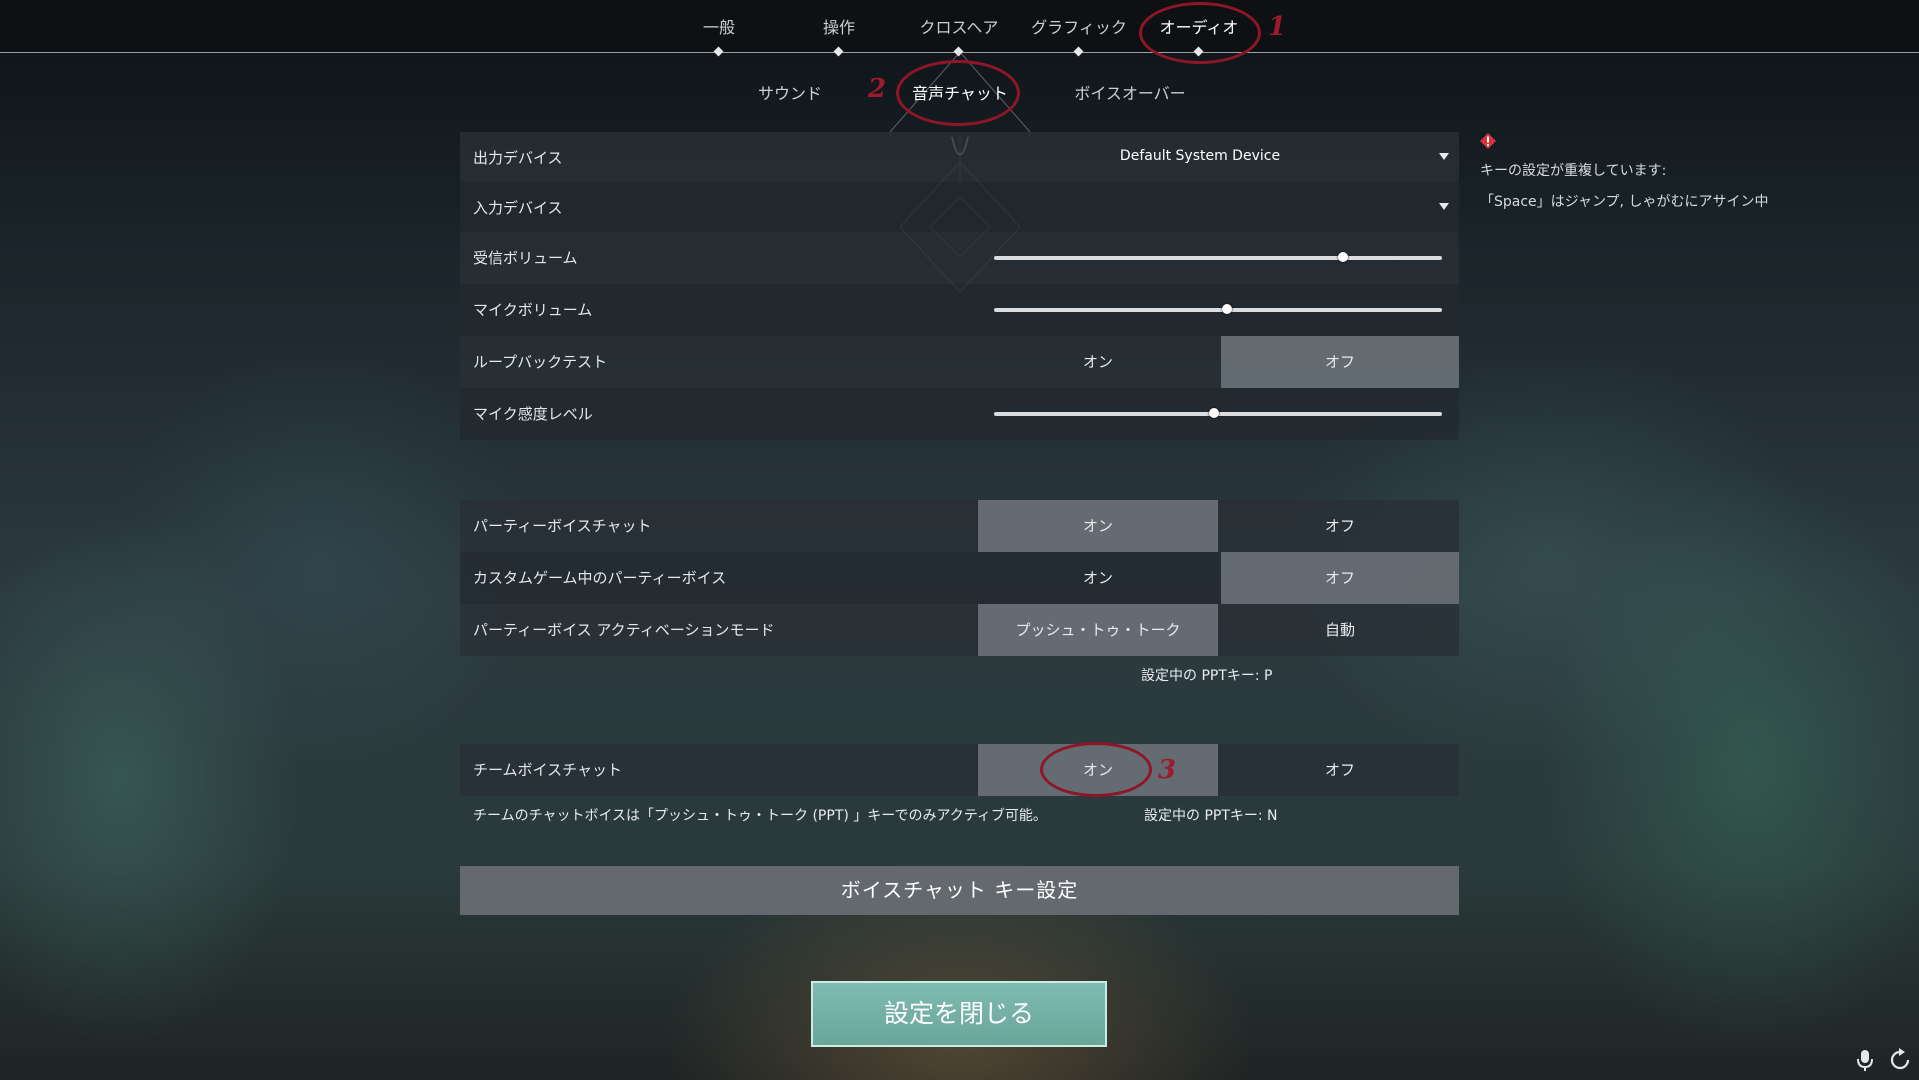 Image resolution: width=1919 pixels, height=1080 pixels. I want to click on receive-volume-label: 受信ボリューム, so click(525, 258).